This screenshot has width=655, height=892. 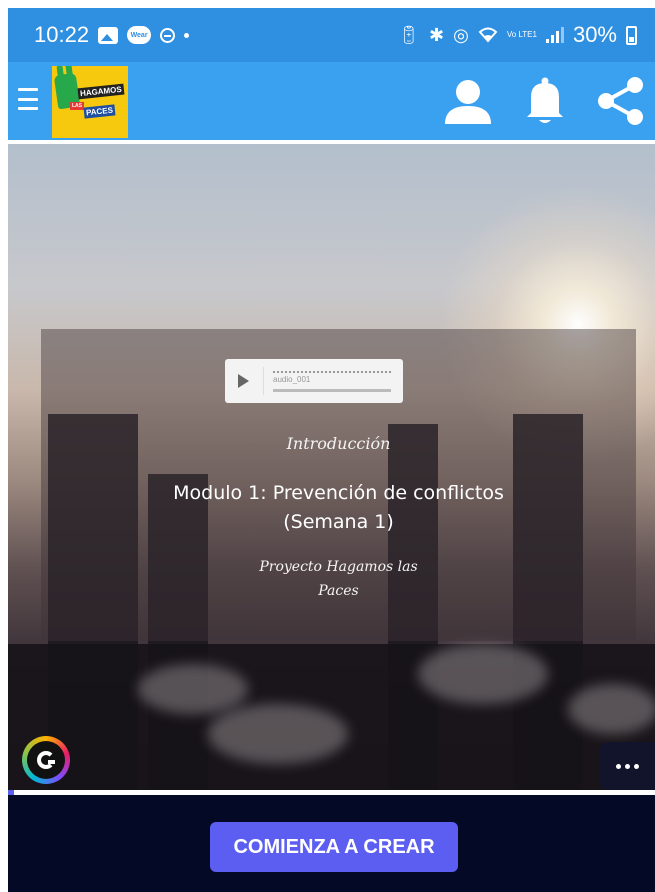 What do you see at coordinates (99, 111) in the screenshot?
I see `logo-text-paces: PACES` at bounding box center [99, 111].